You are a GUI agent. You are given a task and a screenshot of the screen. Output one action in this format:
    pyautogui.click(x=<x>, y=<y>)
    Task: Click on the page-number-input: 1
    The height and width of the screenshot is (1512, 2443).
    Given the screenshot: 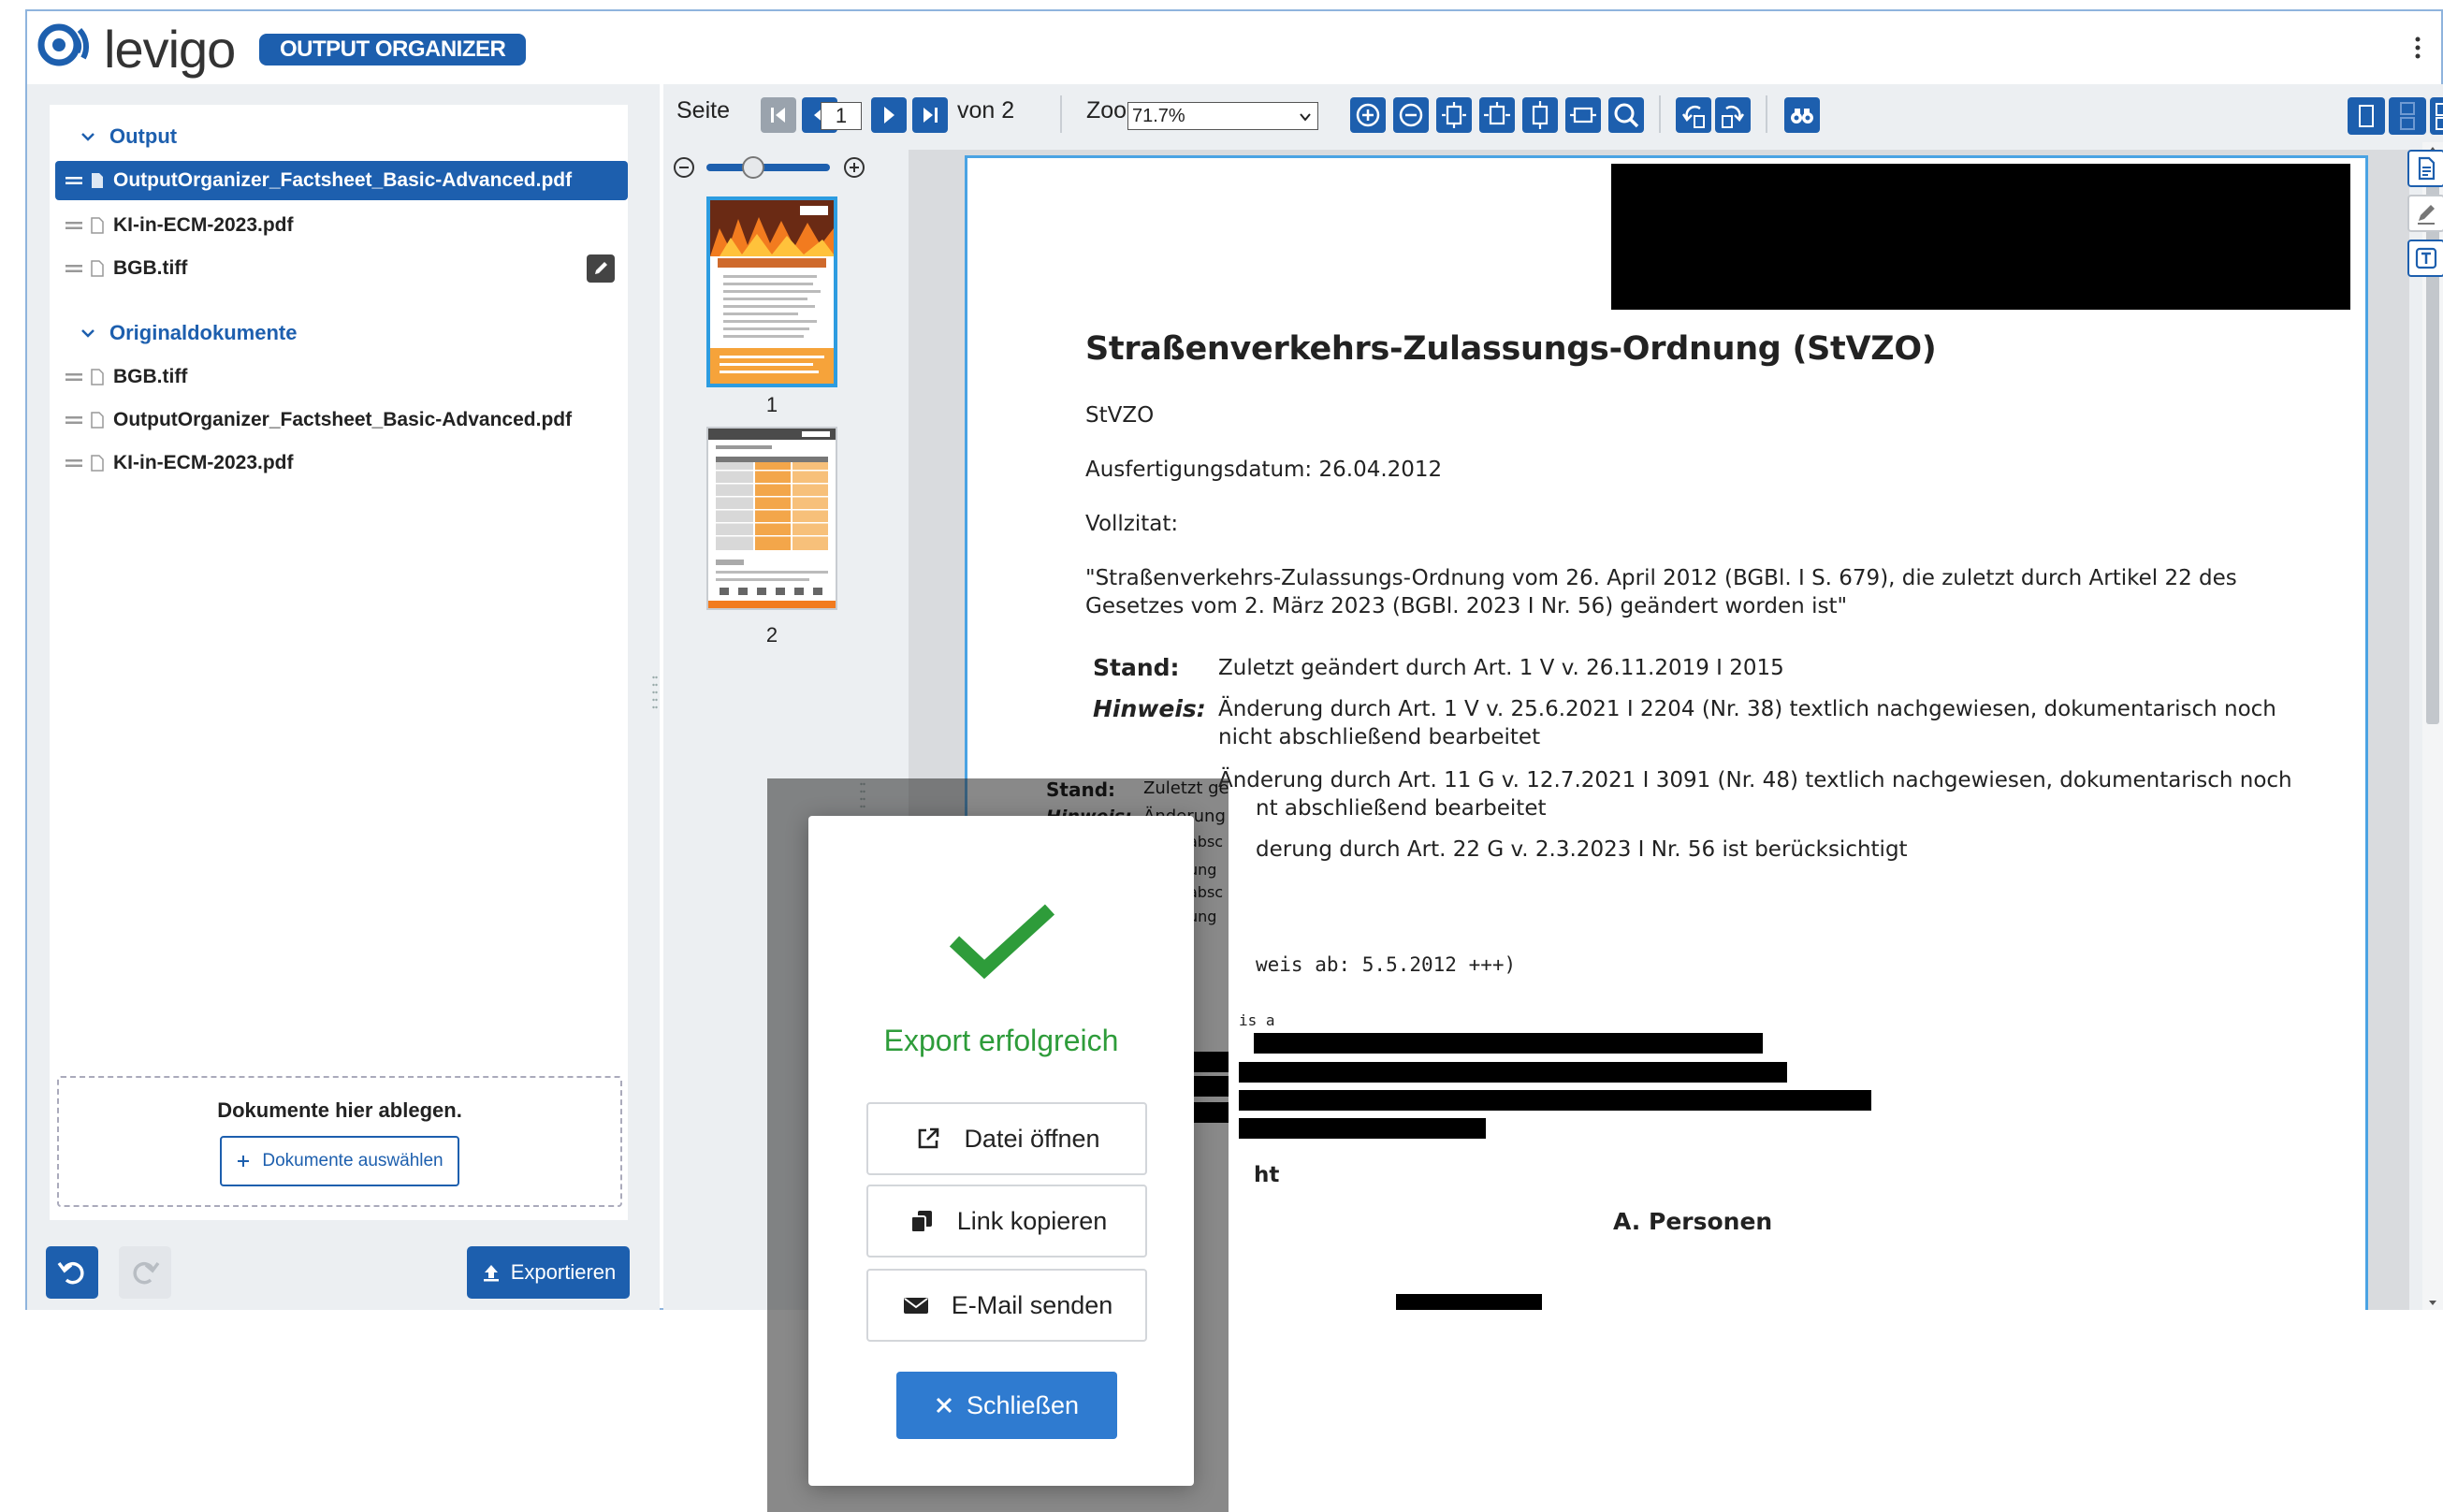 What is the action you would take?
    pyautogui.click(x=842, y=116)
    